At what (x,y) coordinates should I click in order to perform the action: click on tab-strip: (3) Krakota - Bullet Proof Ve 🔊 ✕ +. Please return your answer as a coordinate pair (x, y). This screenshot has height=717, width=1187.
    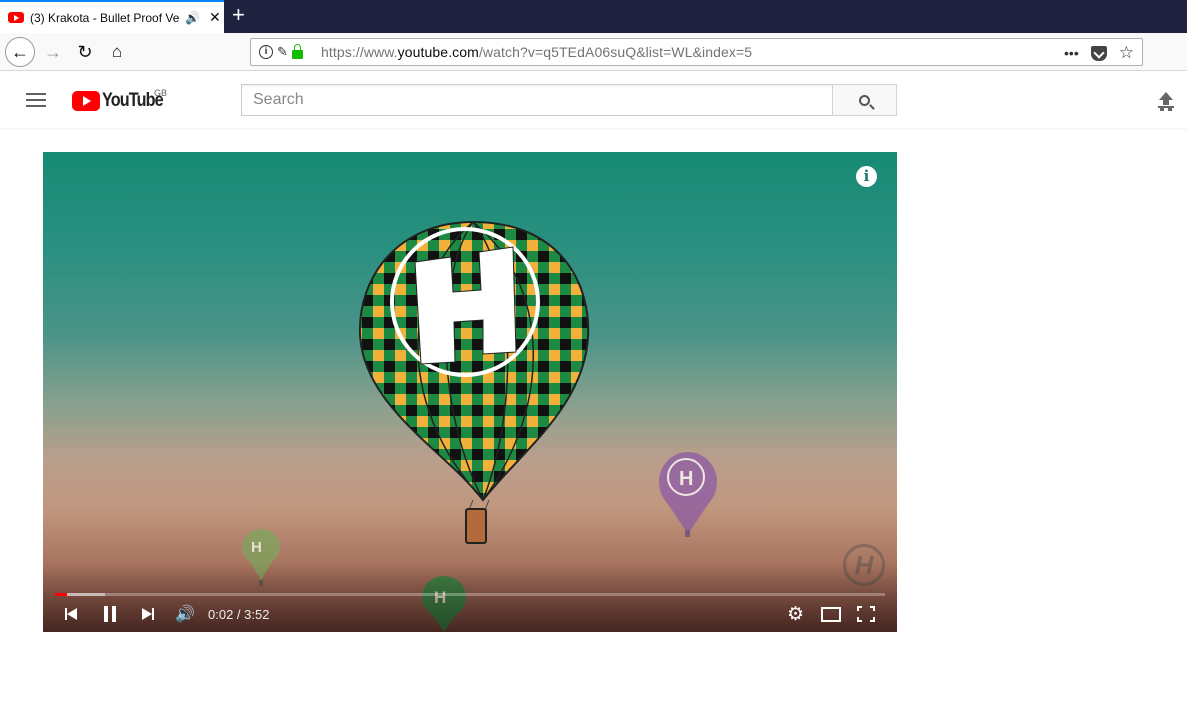
    Looking at the image, I should click on (593, 16).